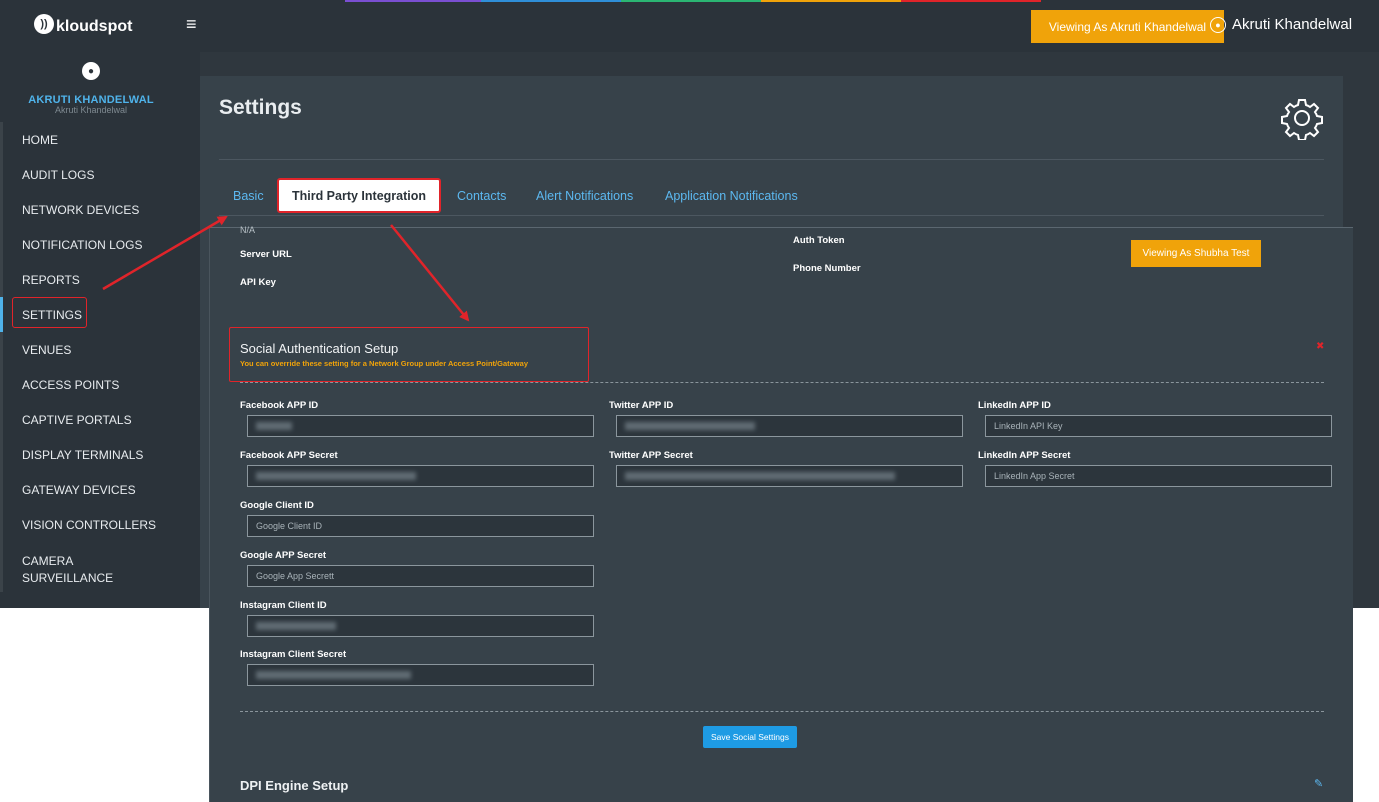 This screenshot has width=1379, height=802. I want to click on edit-pencil-icon: ✎, so click(1318, 783).